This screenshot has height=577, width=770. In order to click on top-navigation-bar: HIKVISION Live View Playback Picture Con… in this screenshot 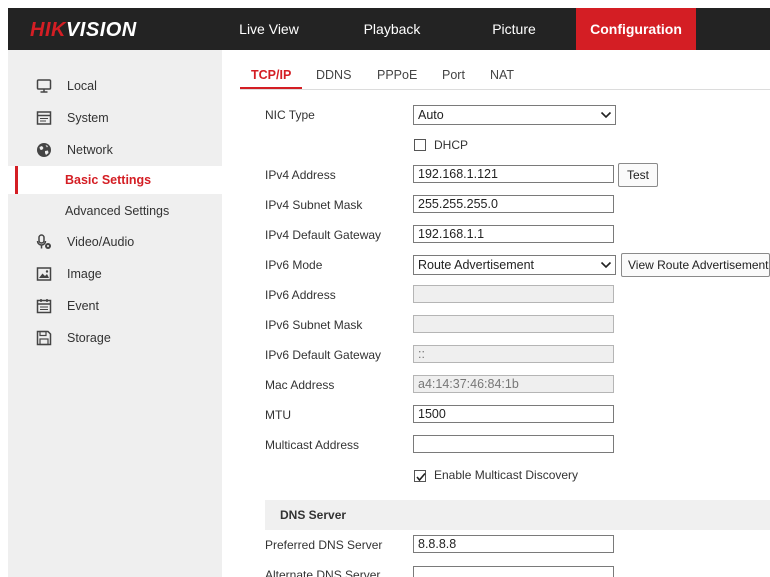, I will do `click(389, 29)`.